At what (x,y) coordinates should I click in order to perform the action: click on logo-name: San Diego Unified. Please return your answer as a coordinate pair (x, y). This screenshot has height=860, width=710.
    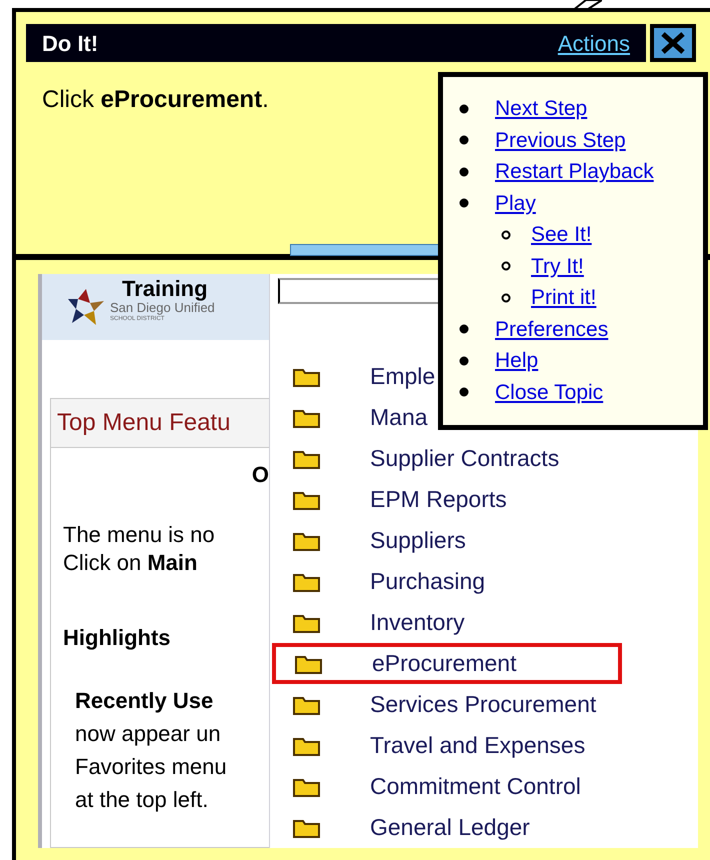
    Looking at the image, I should click on (162, 308).